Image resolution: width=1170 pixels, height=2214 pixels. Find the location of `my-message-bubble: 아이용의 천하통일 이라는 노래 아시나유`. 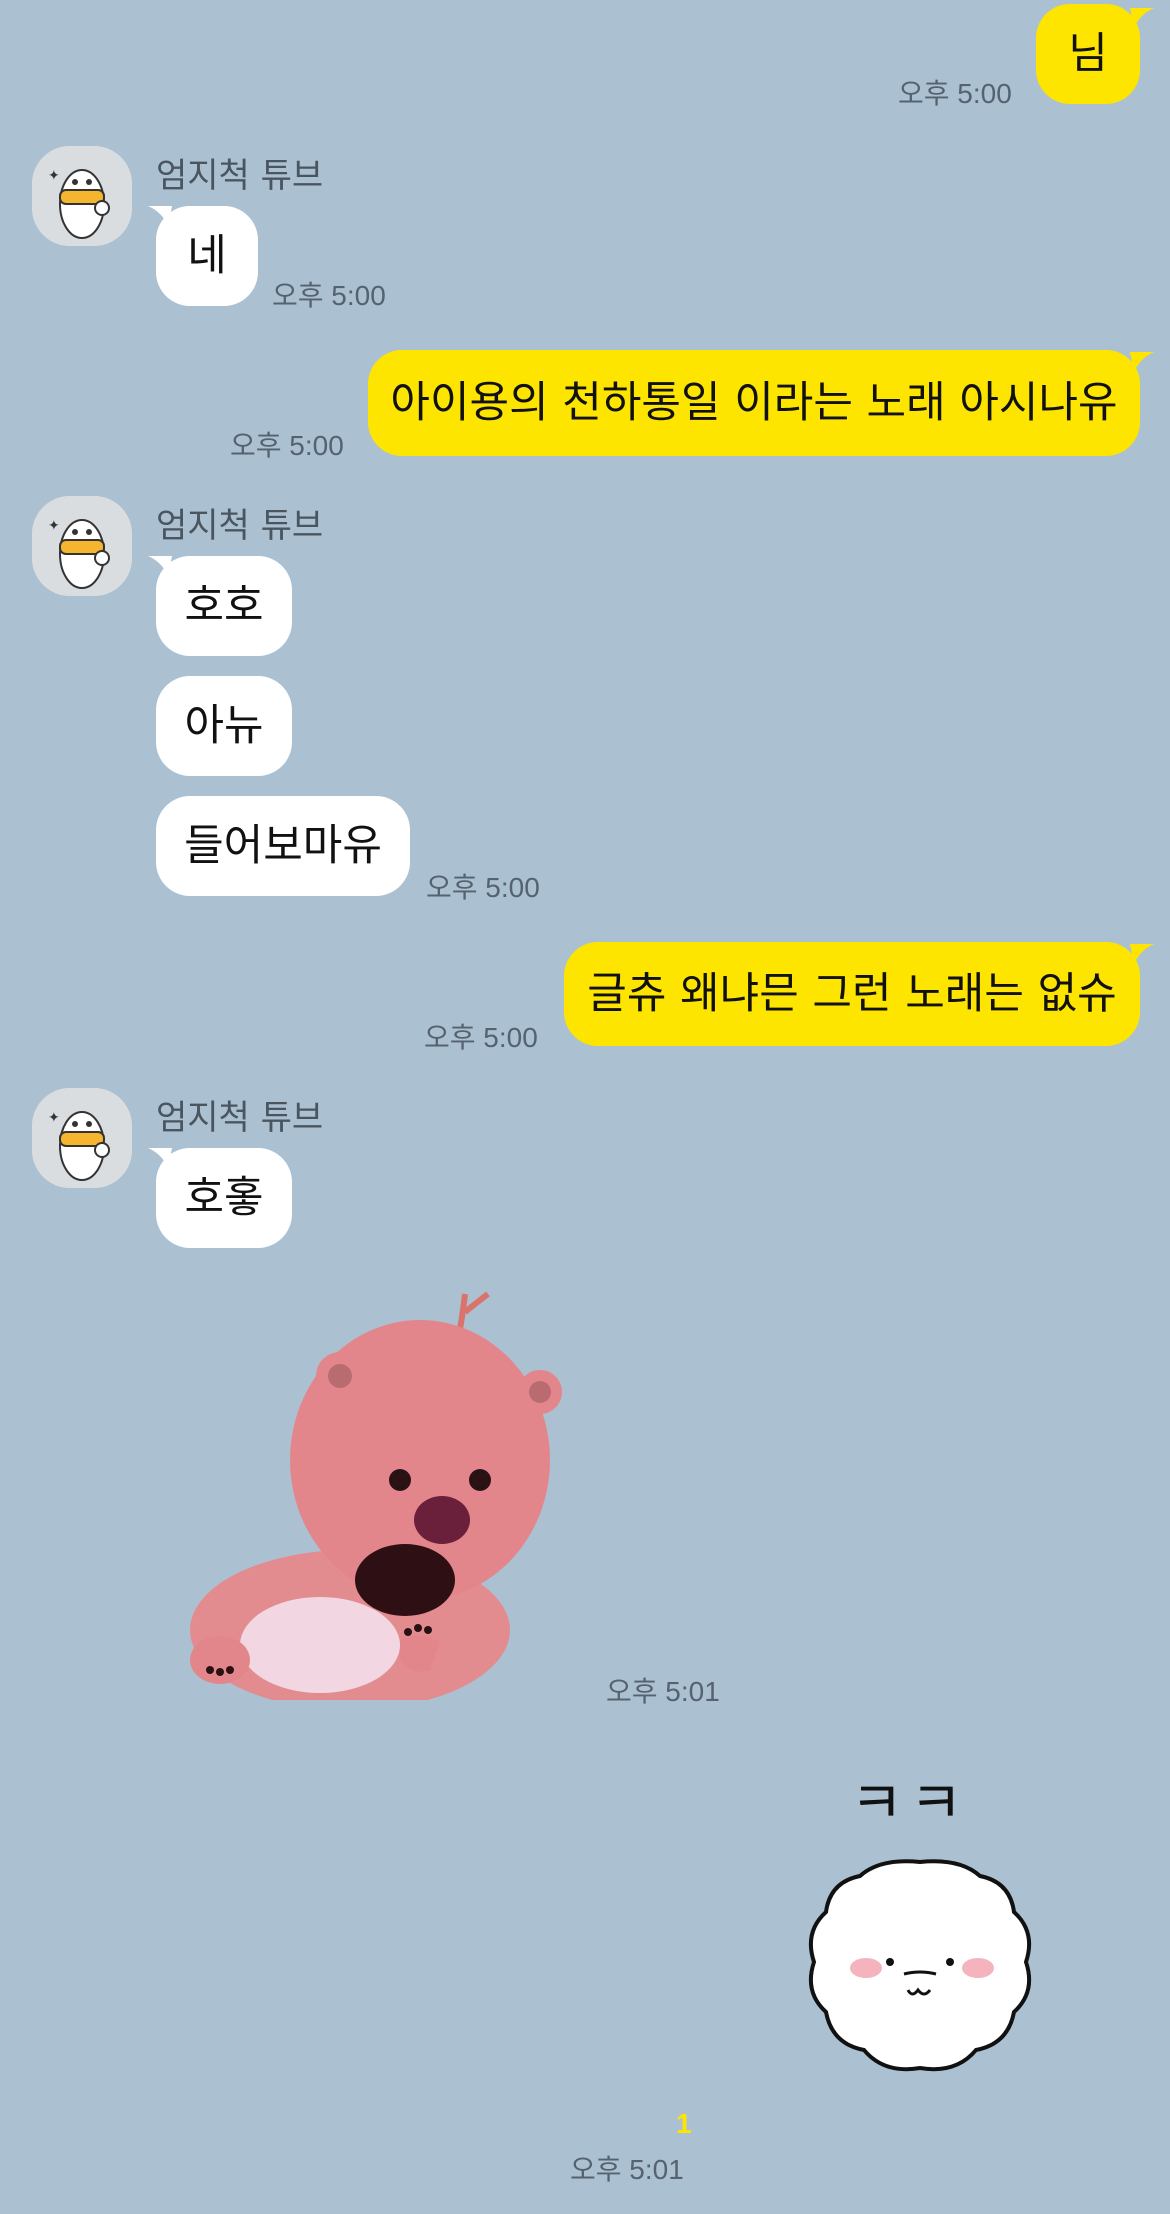

my-message-bubble: 아이용의 천하통일 이라는 노래 아시나유 is located at coordinates (754, 403).